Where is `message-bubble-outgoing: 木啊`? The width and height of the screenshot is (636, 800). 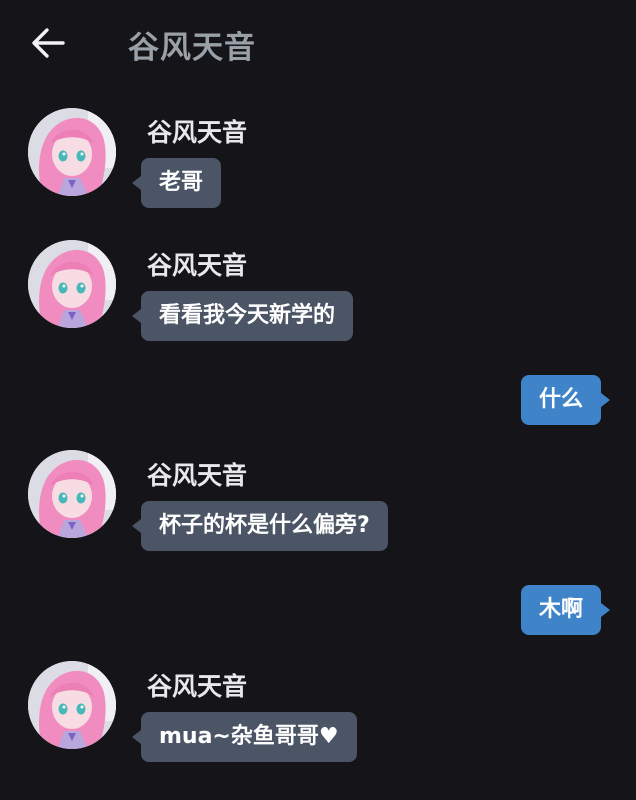
message-bubble-outgoing: 木啊 is located at coordinates (565, 610).